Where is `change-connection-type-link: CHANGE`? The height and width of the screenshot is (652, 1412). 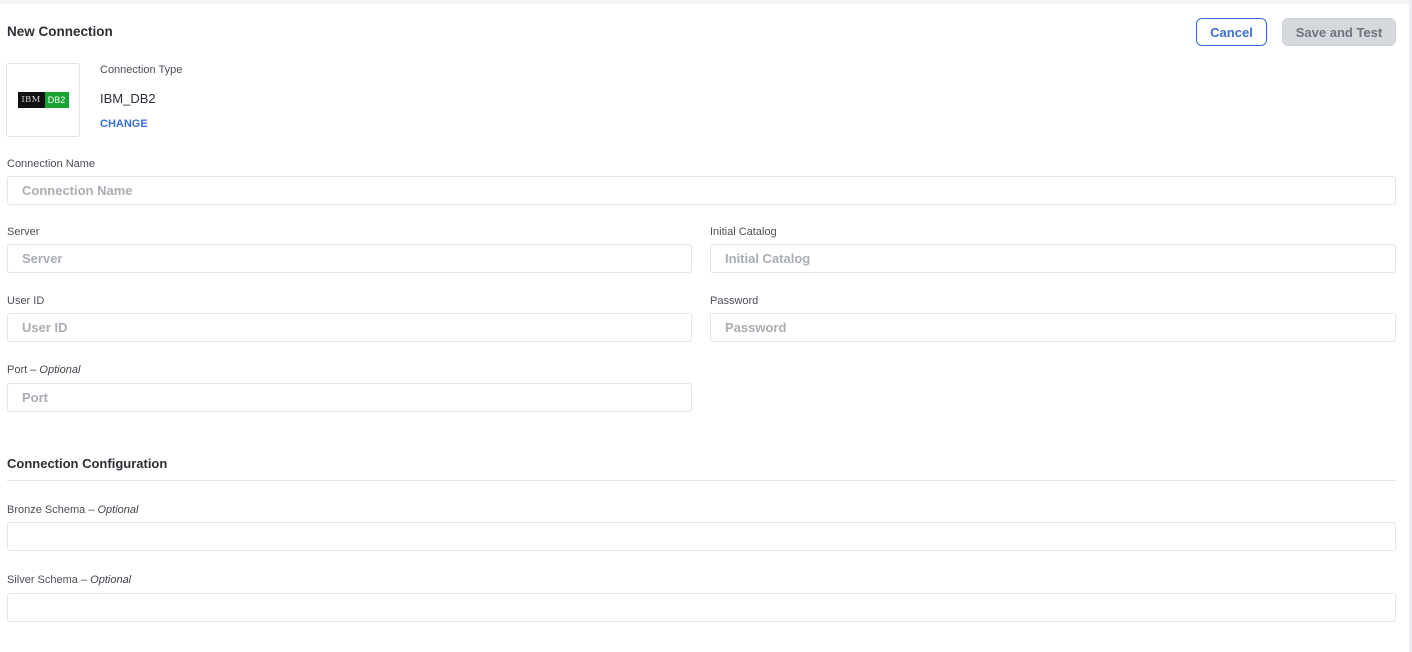 change-connection-type-link: CHANGE is located at coordinates (124, 124).